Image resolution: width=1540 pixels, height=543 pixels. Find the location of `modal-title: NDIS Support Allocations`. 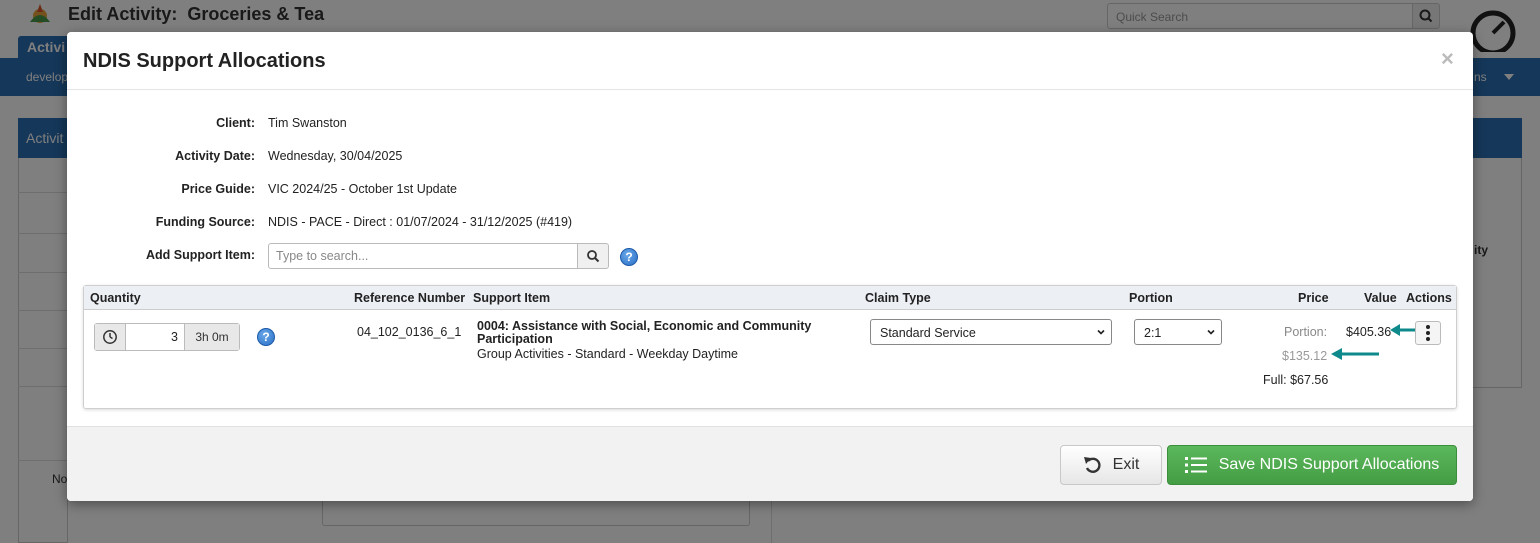

modal-title: NDIS Support Allocations is located at coordinates (204, 61).